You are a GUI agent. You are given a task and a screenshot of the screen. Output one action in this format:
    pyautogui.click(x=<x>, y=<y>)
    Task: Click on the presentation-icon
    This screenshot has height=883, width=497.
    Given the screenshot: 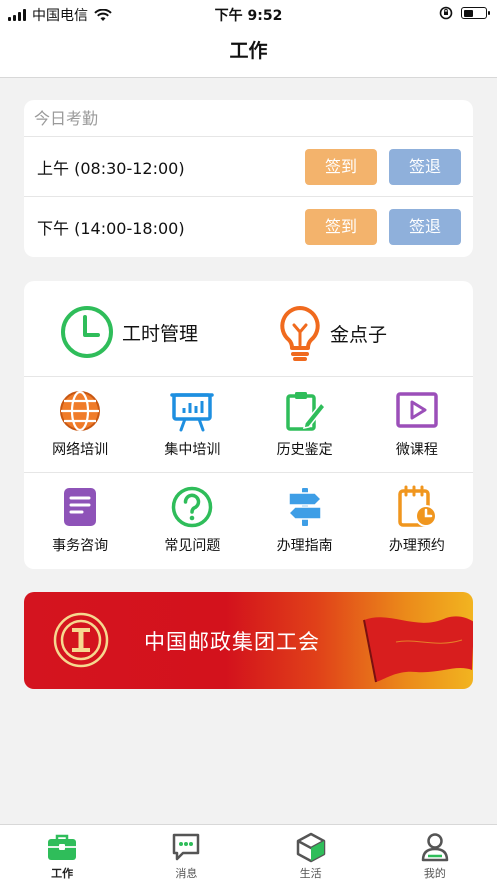 What is the action you would take?
    pyautogui.click(x=192, y=412)
    